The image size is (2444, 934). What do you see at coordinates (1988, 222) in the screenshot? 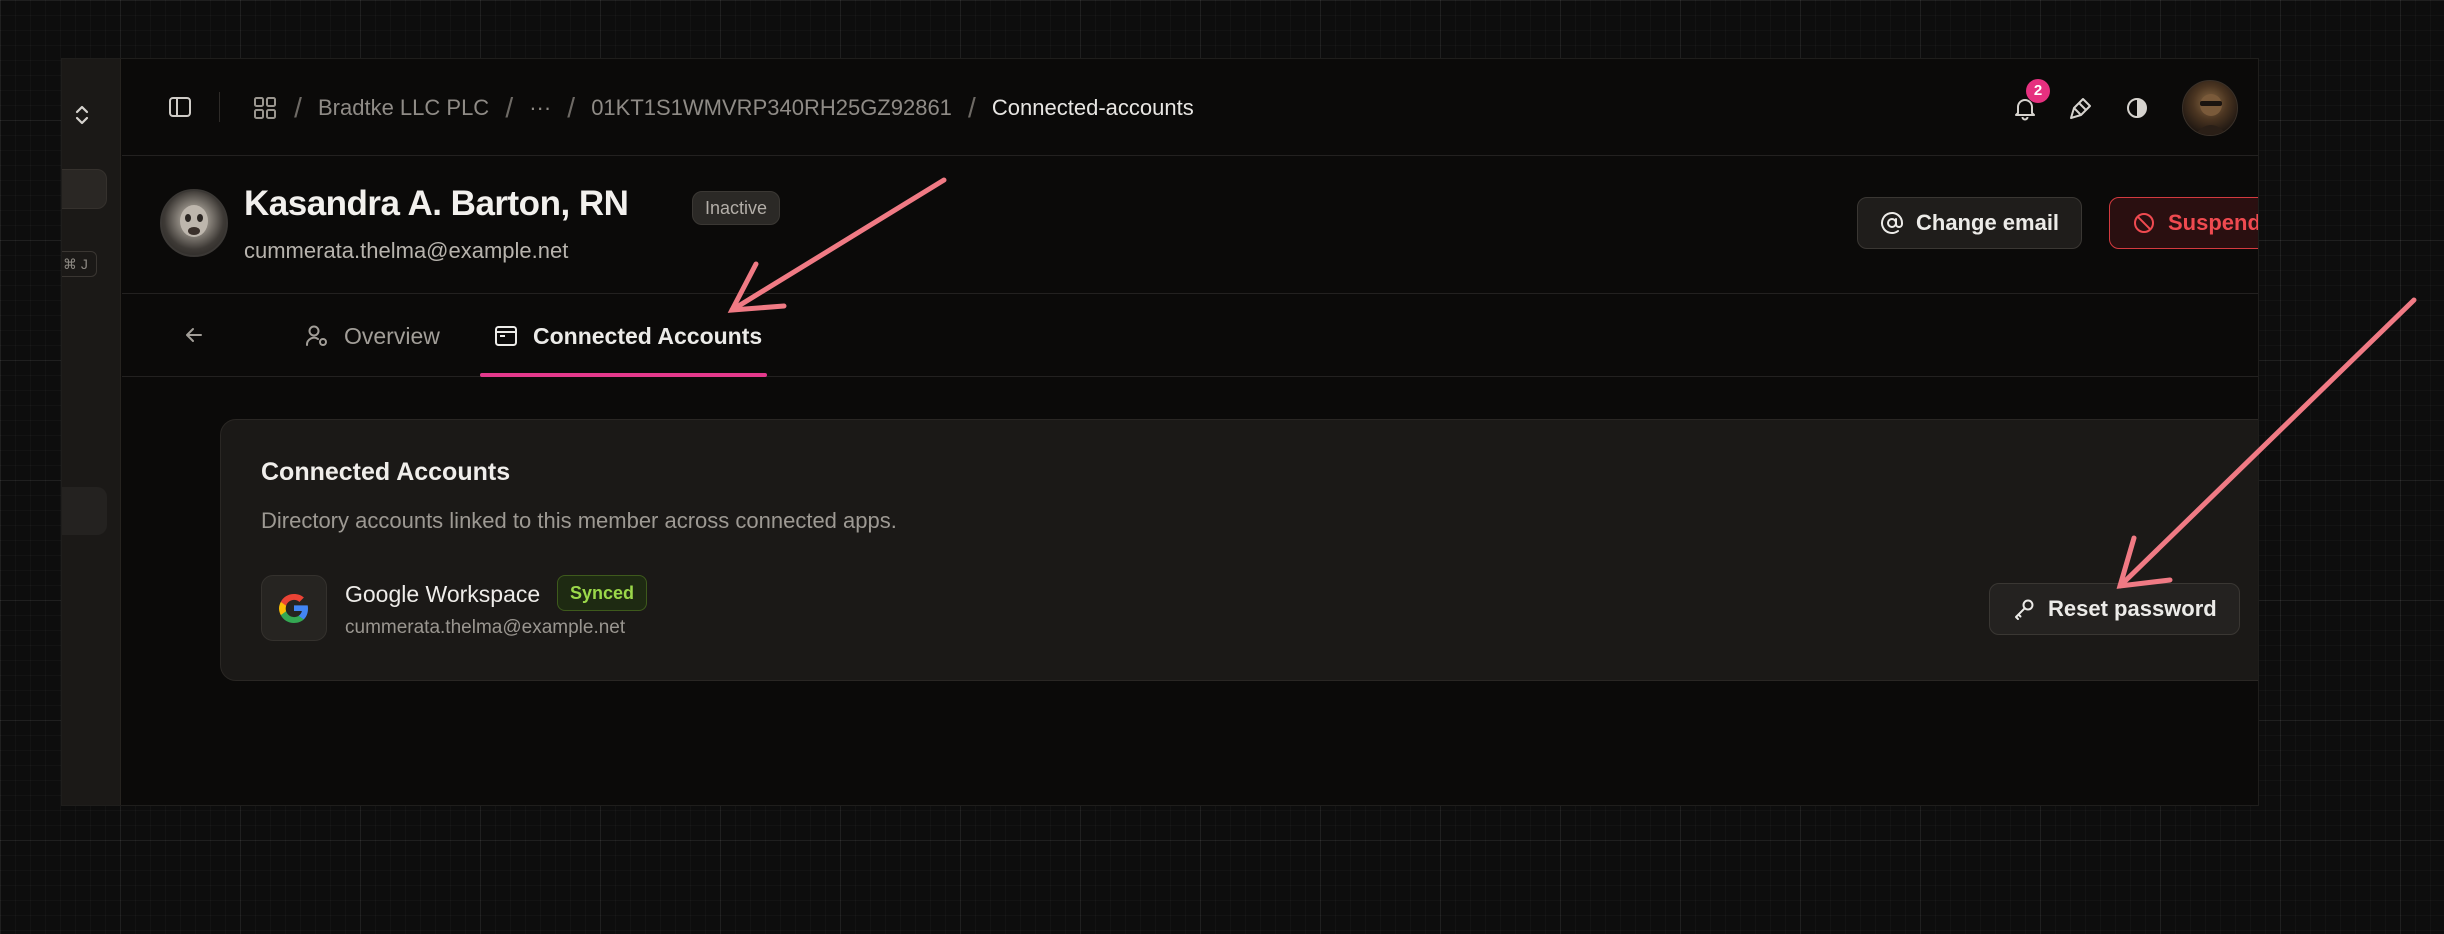
I see `change-email-label: Change email` at bounding box center [1988, 222].